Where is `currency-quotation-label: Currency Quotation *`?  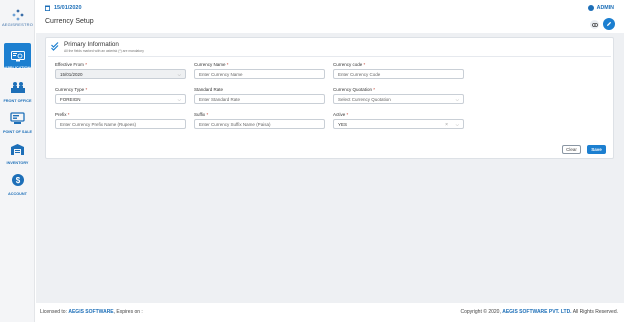 currency-quotation-label: Currency Quotation * is located at coordinates (354, 89).